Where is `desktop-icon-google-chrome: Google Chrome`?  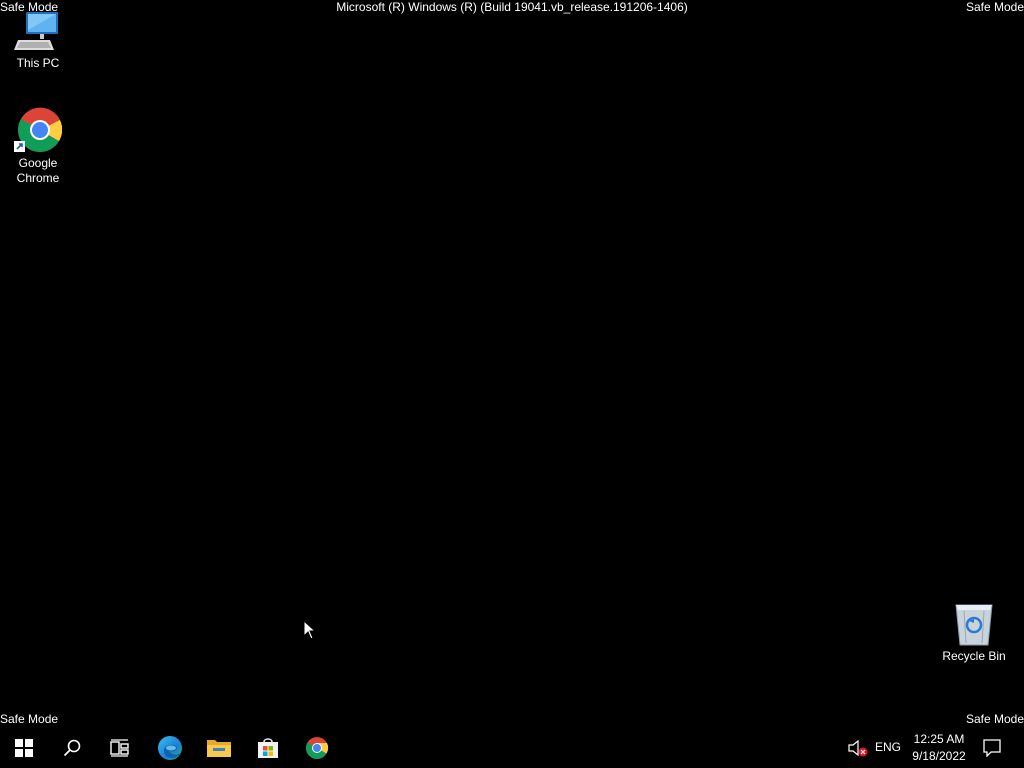 desktop-icon-google-chrome: Google Chrome is located at coordinates (38, 146).